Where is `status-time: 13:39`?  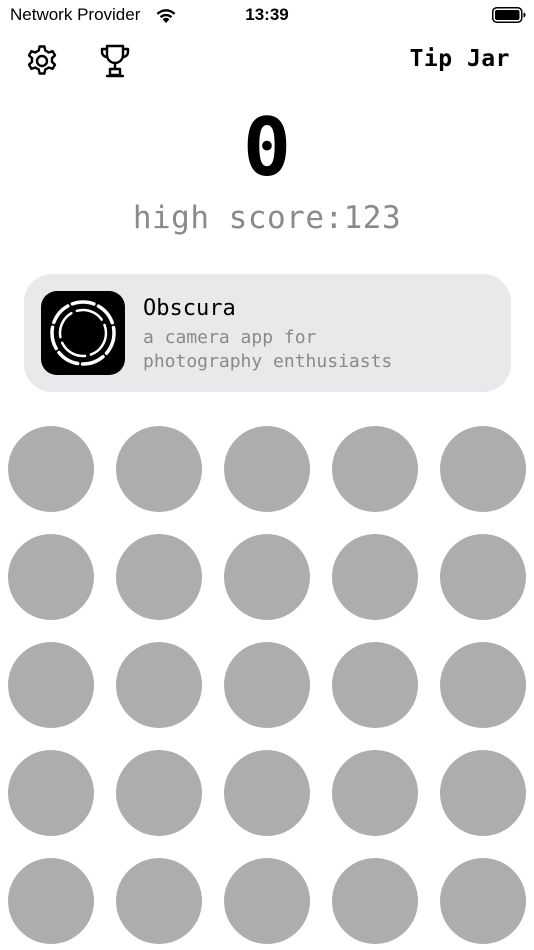
status-time: 13:39 is located at coordinates (267, 14).